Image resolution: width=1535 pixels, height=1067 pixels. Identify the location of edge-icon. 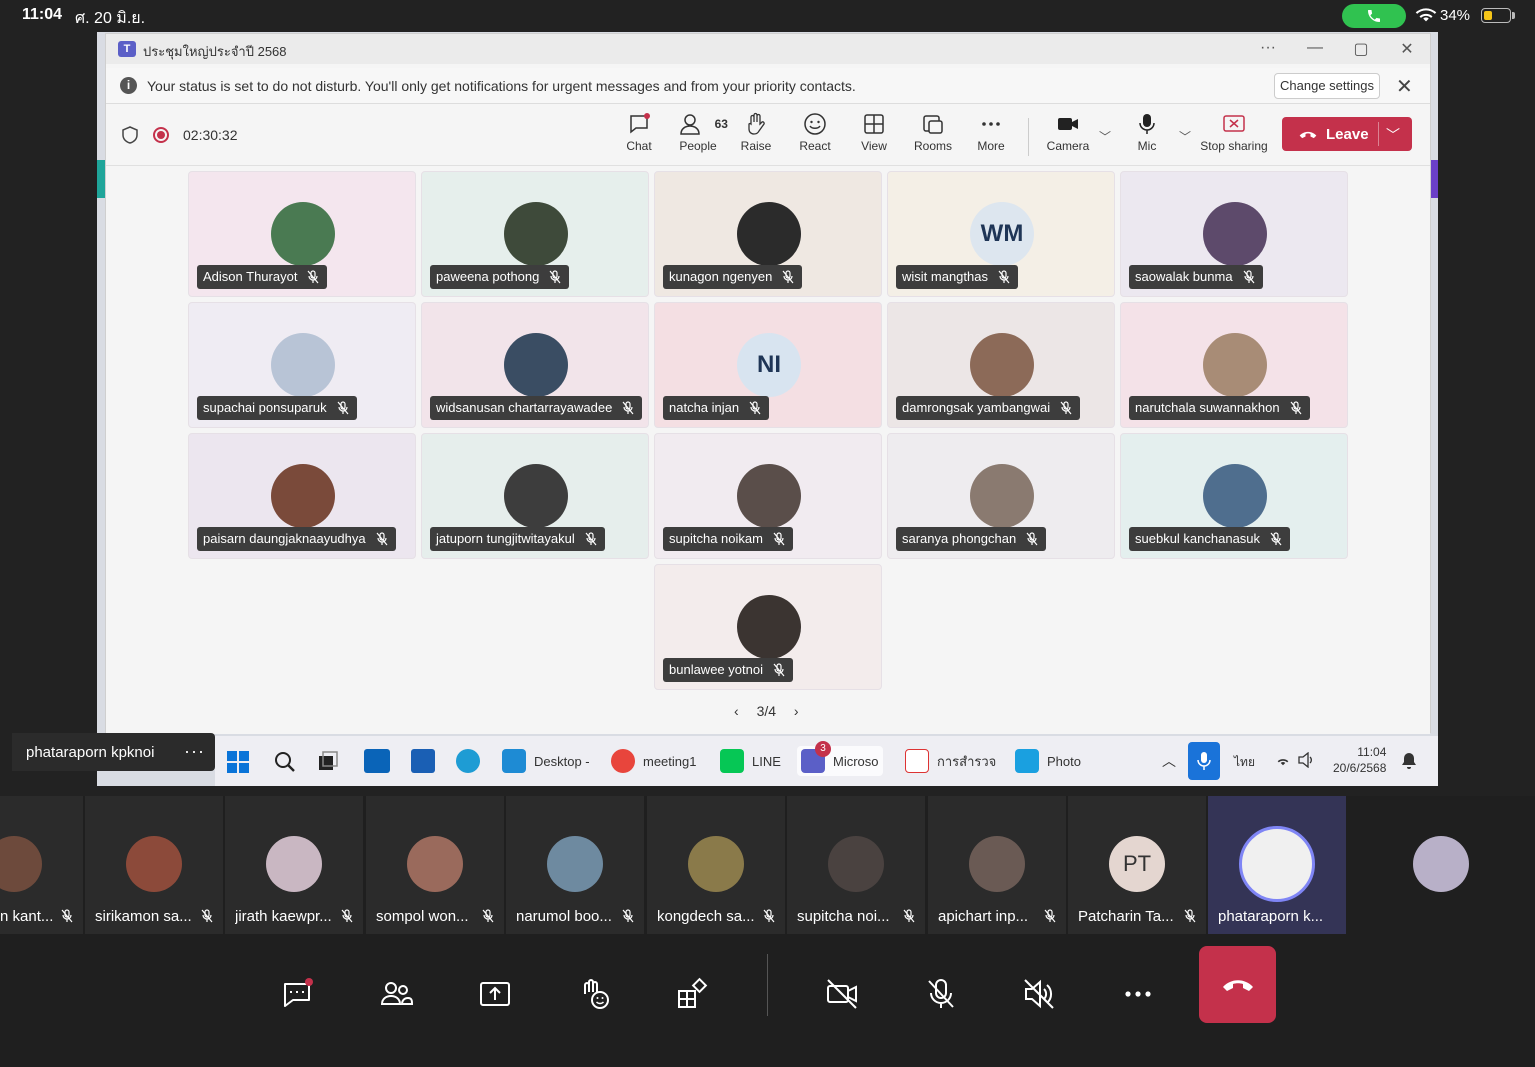
(468, 761).